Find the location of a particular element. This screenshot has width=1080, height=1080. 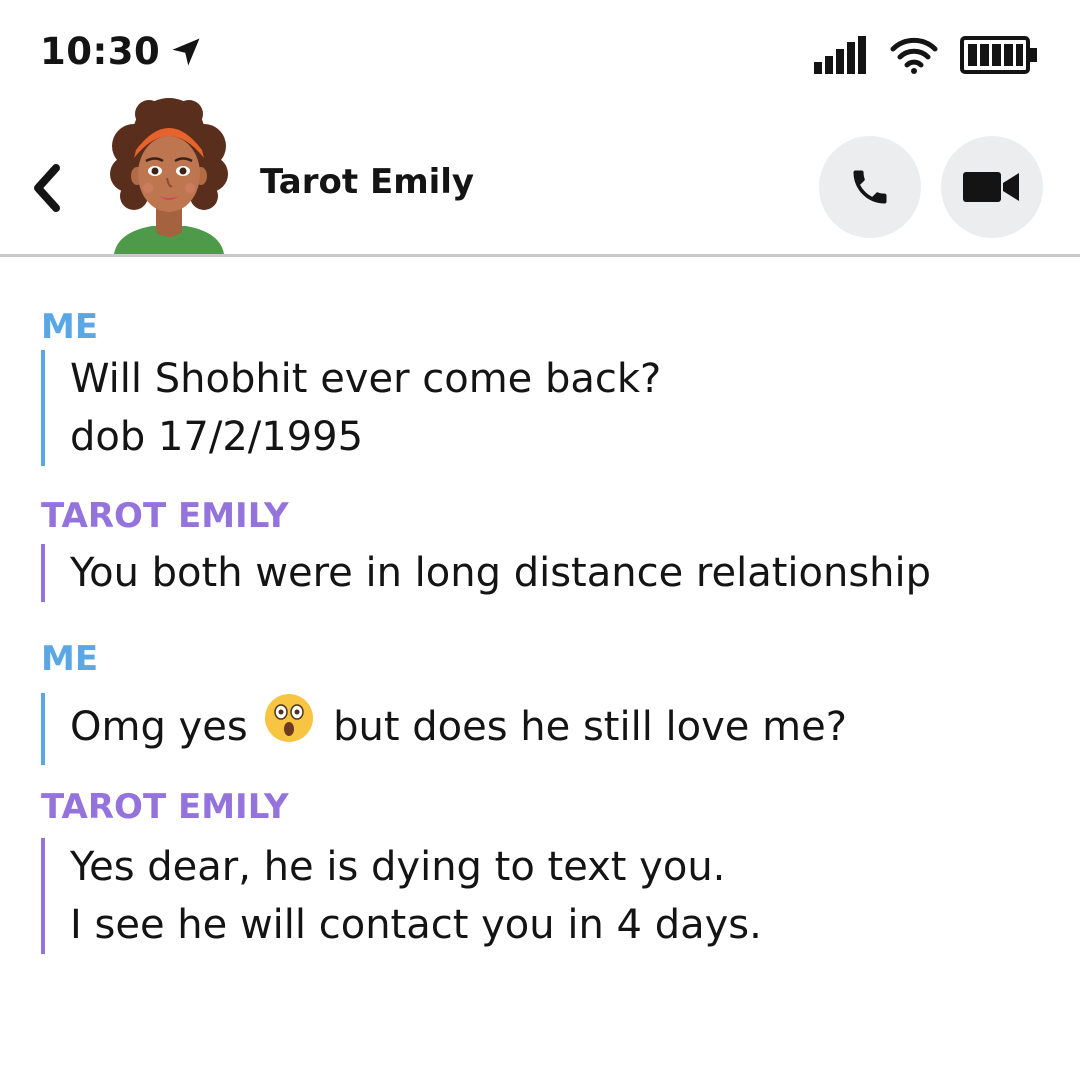

message-line: dob 17/2/1995 is located at coordinates (217, 437).